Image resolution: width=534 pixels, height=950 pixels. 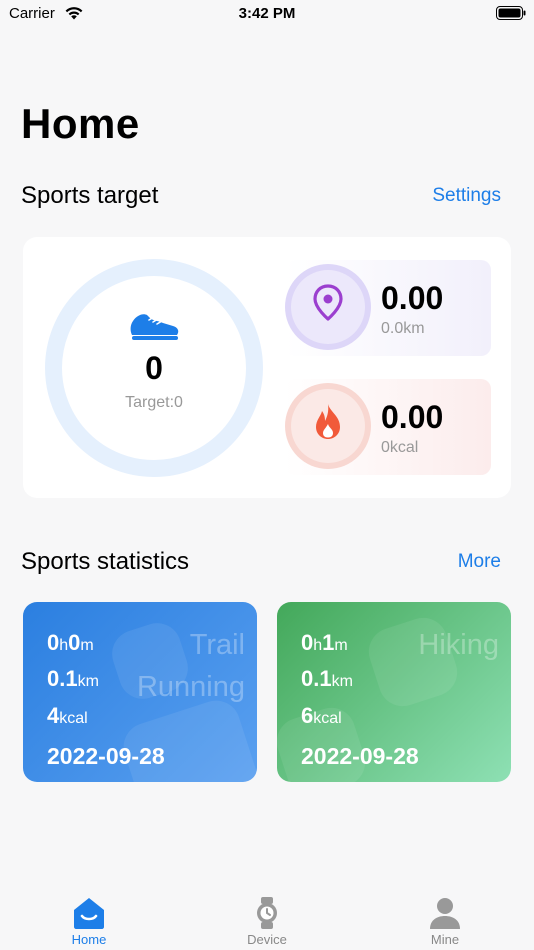 I want to click on more-link: More, so click(x=479, y=562).